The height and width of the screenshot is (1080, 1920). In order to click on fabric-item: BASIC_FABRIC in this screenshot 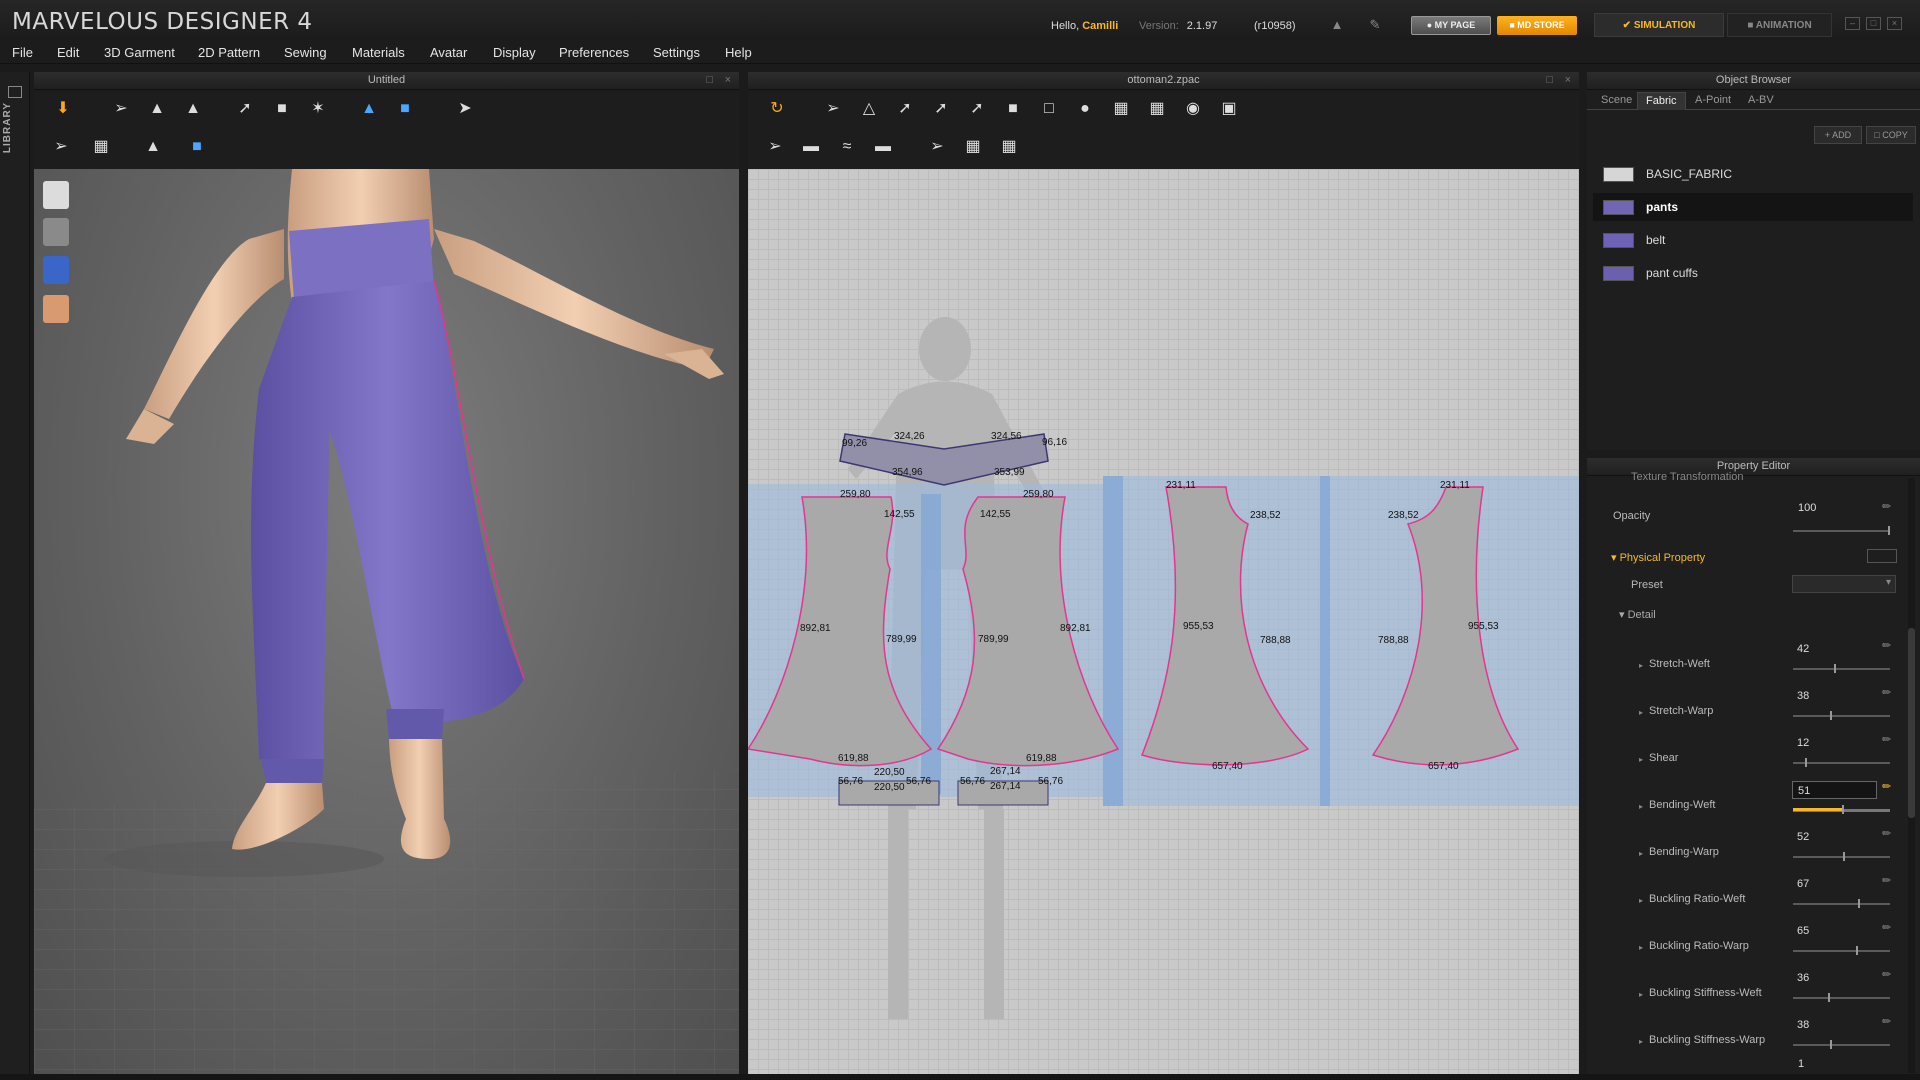, I will do `click(1753, 174)`.